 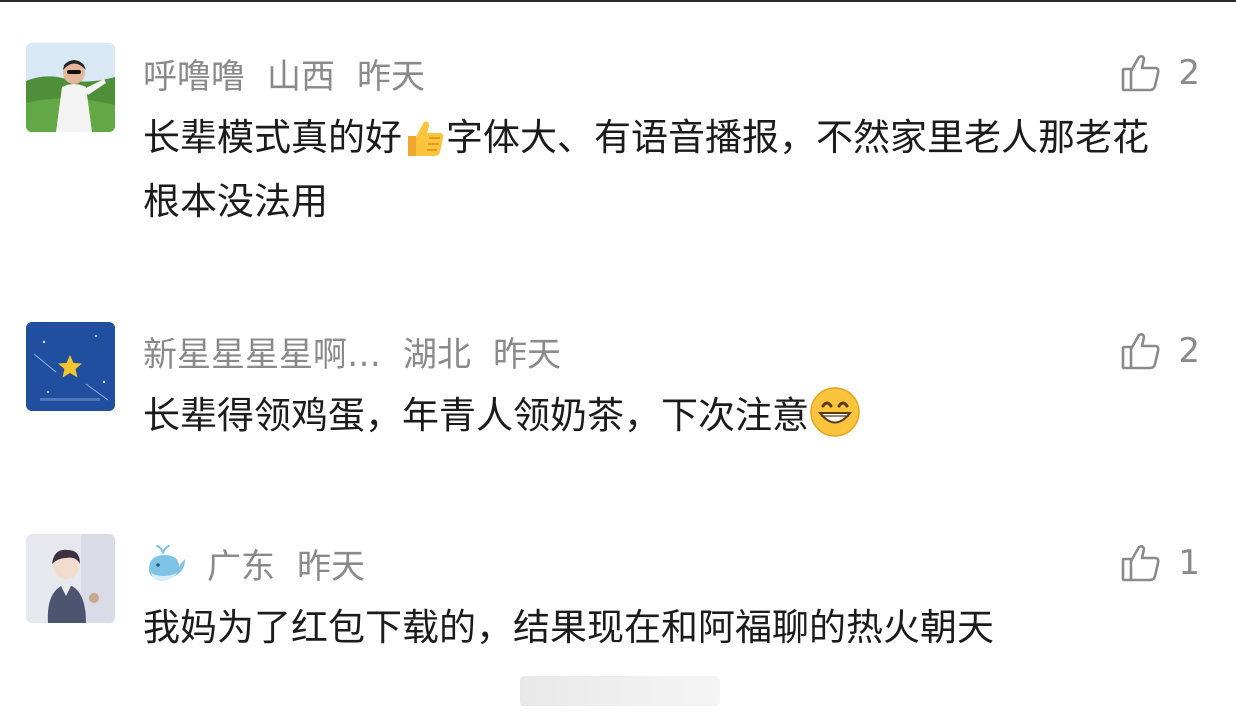 I want to click on whale-icon, so click(x=165, y=563).